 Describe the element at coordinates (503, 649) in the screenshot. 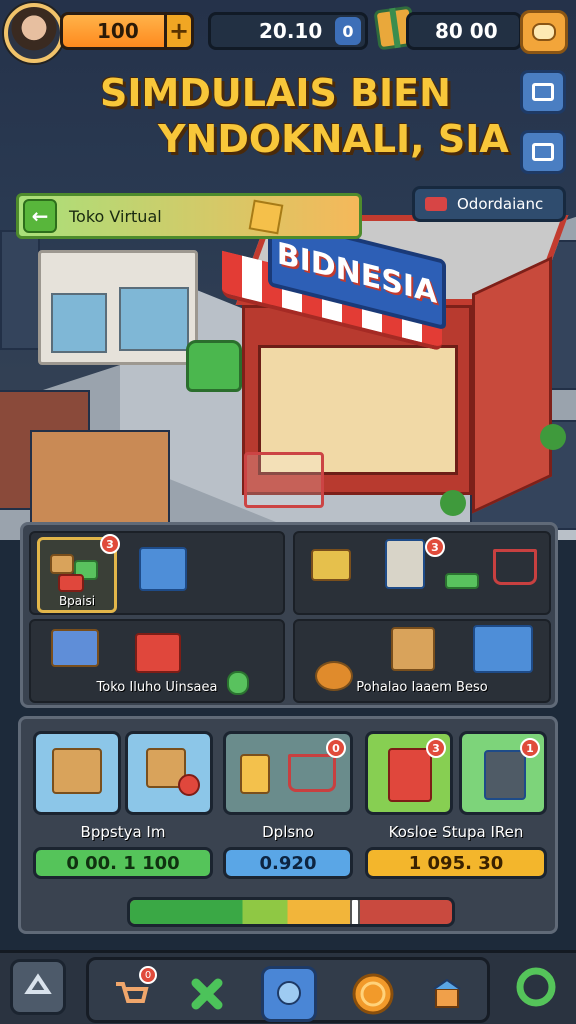

I see `stacked-boxes-icon` at that location.